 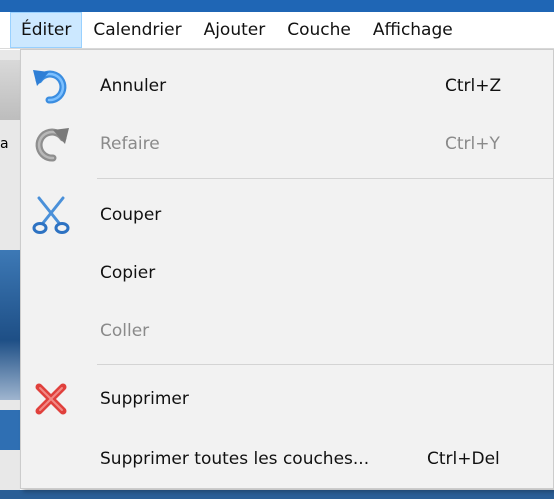 What do you see at coordinates (287, 215) in the screenshot?
I see `menu-item-couper: Couper` at bounding box center [287, 215].